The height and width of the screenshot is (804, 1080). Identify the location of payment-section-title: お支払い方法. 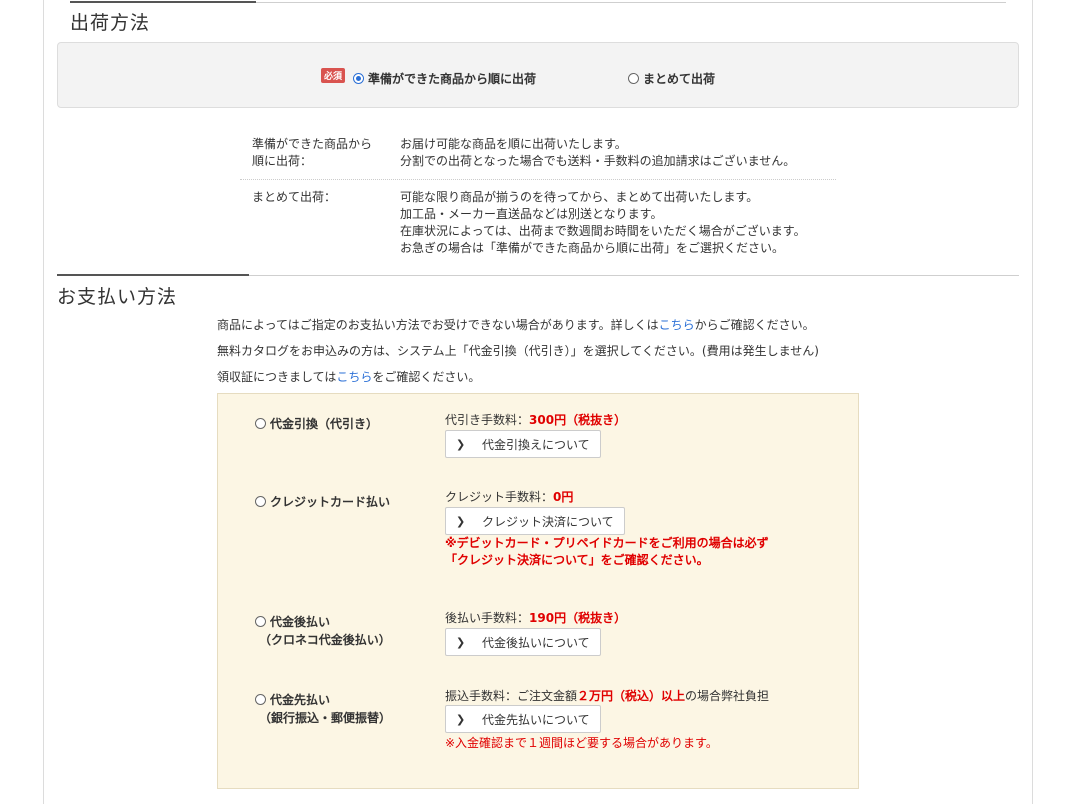
(117, 297).